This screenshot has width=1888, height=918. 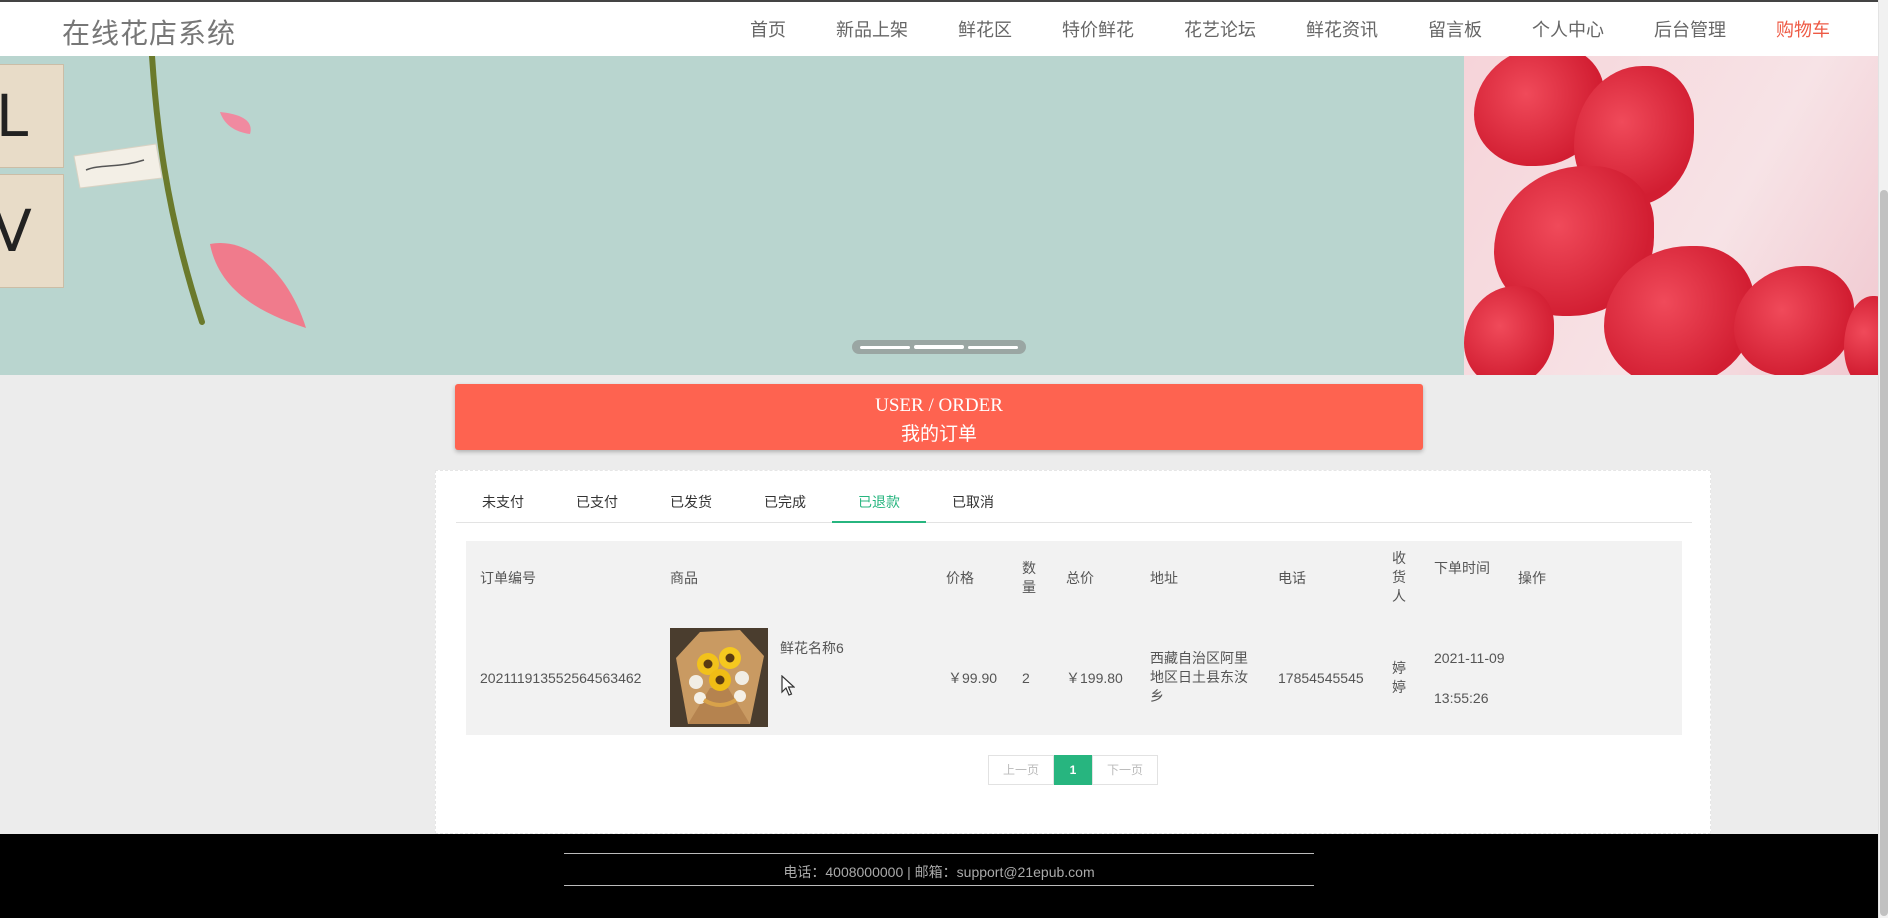 I want to click on letter-tile: V, so click(x=32, y=231).